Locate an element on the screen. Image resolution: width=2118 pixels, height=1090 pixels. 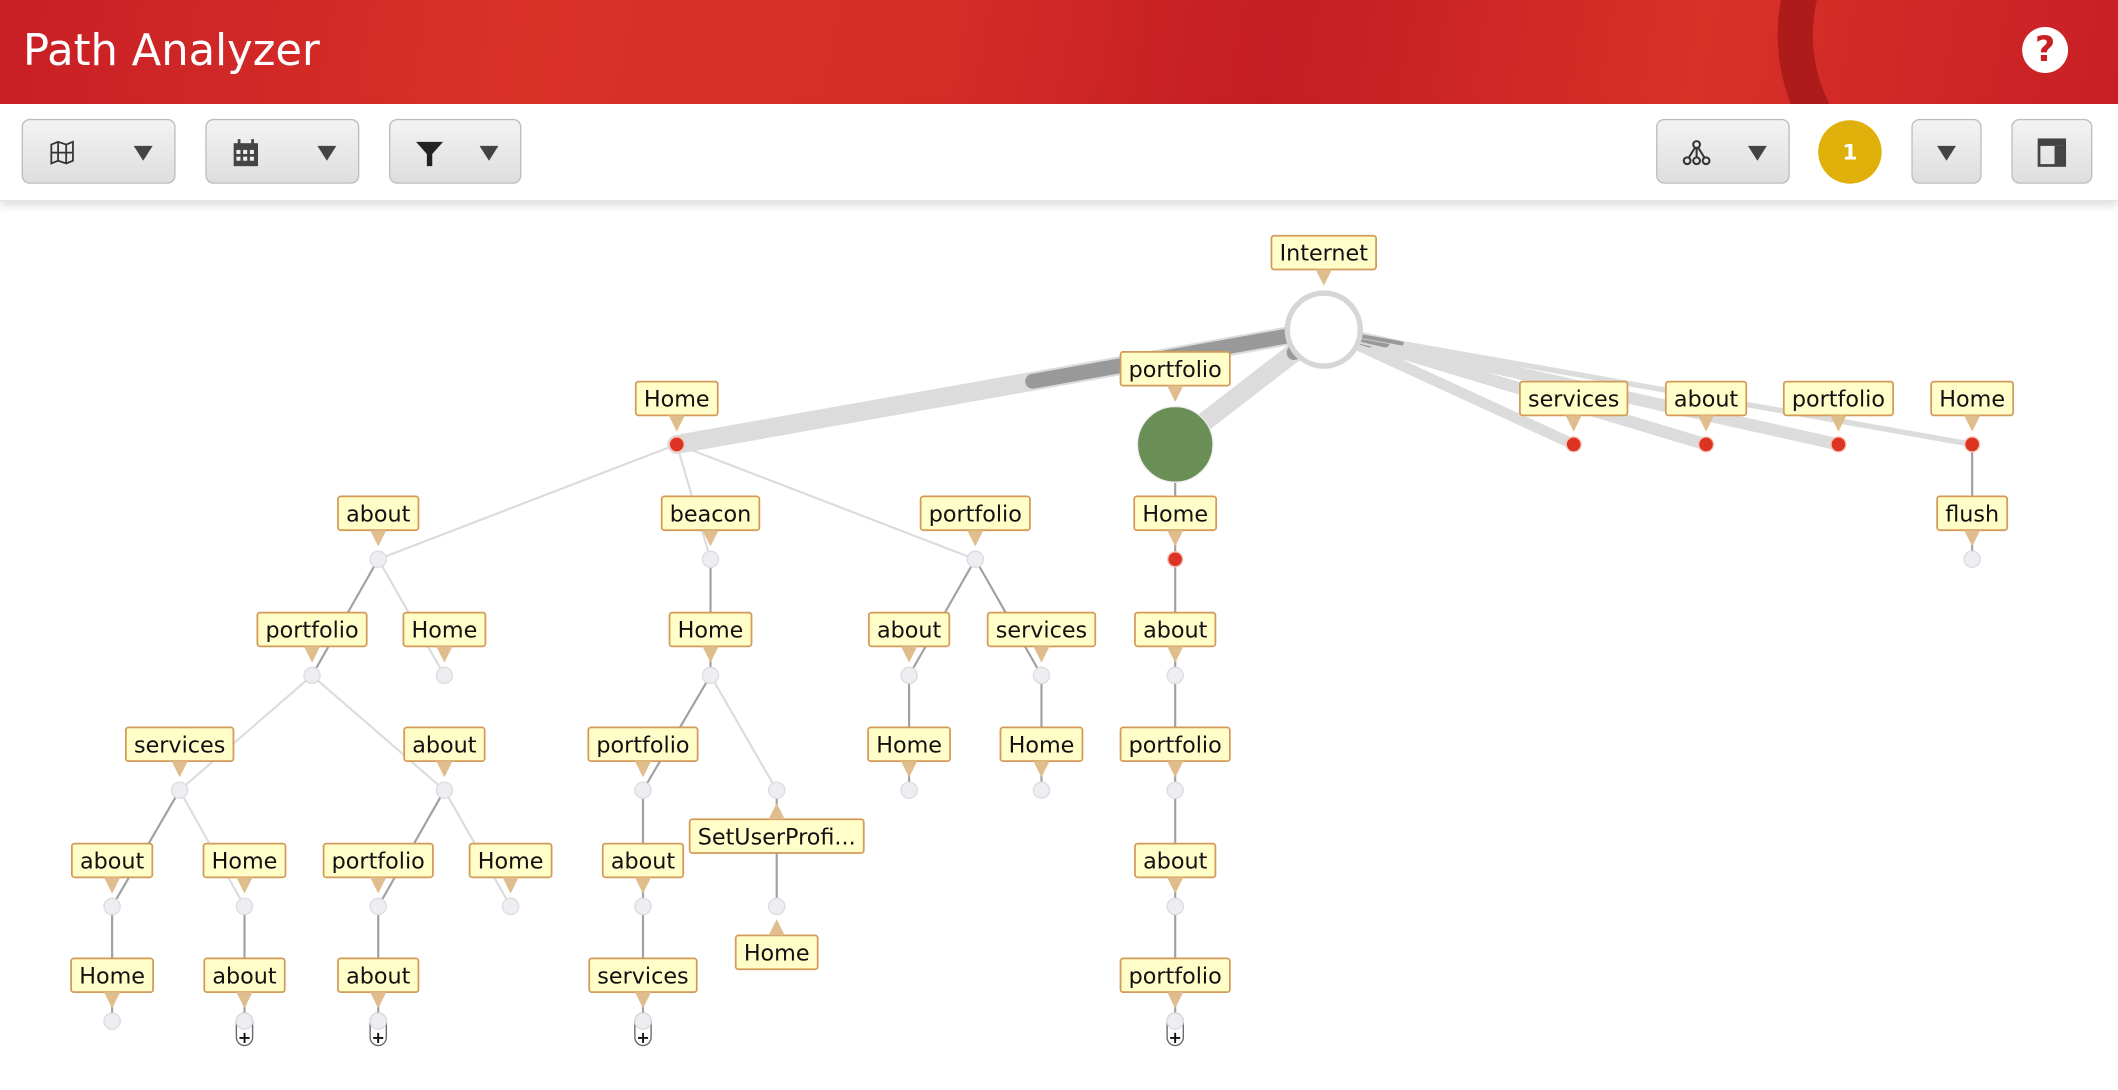
path-edge is located at coordinates (743, 733).